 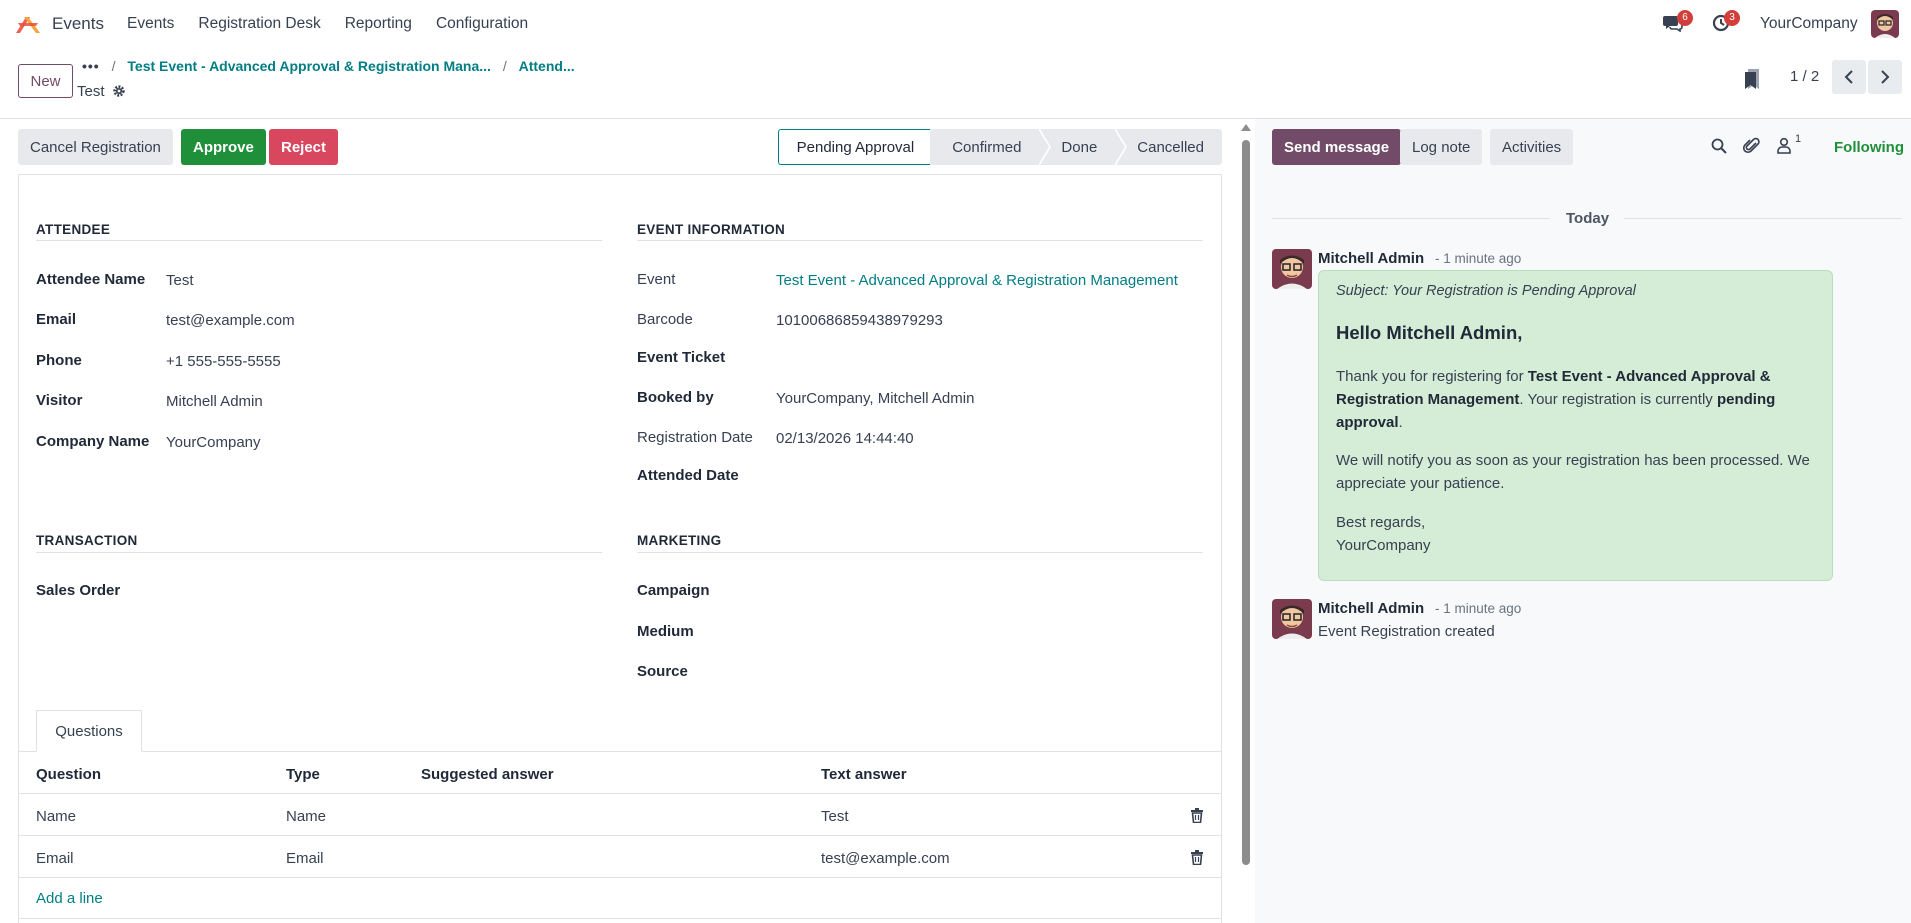 What do you see at coordinates (1441, 147) in the screenshot?
I see `log-note-button: Log note` at bounding box center [1441, 147].